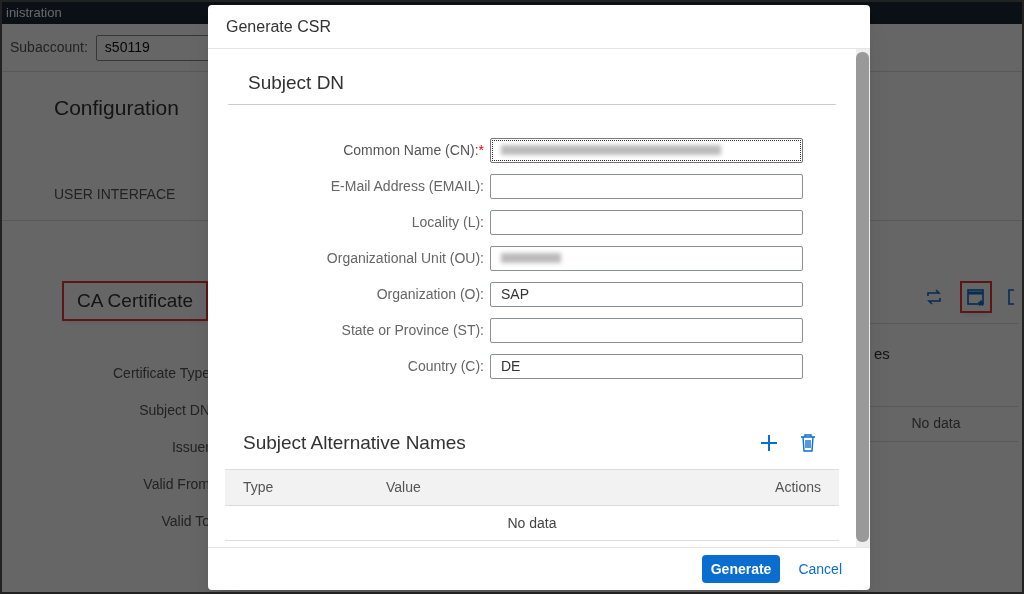  I want to click on section-title: CA Certificate, so click(135, 300).